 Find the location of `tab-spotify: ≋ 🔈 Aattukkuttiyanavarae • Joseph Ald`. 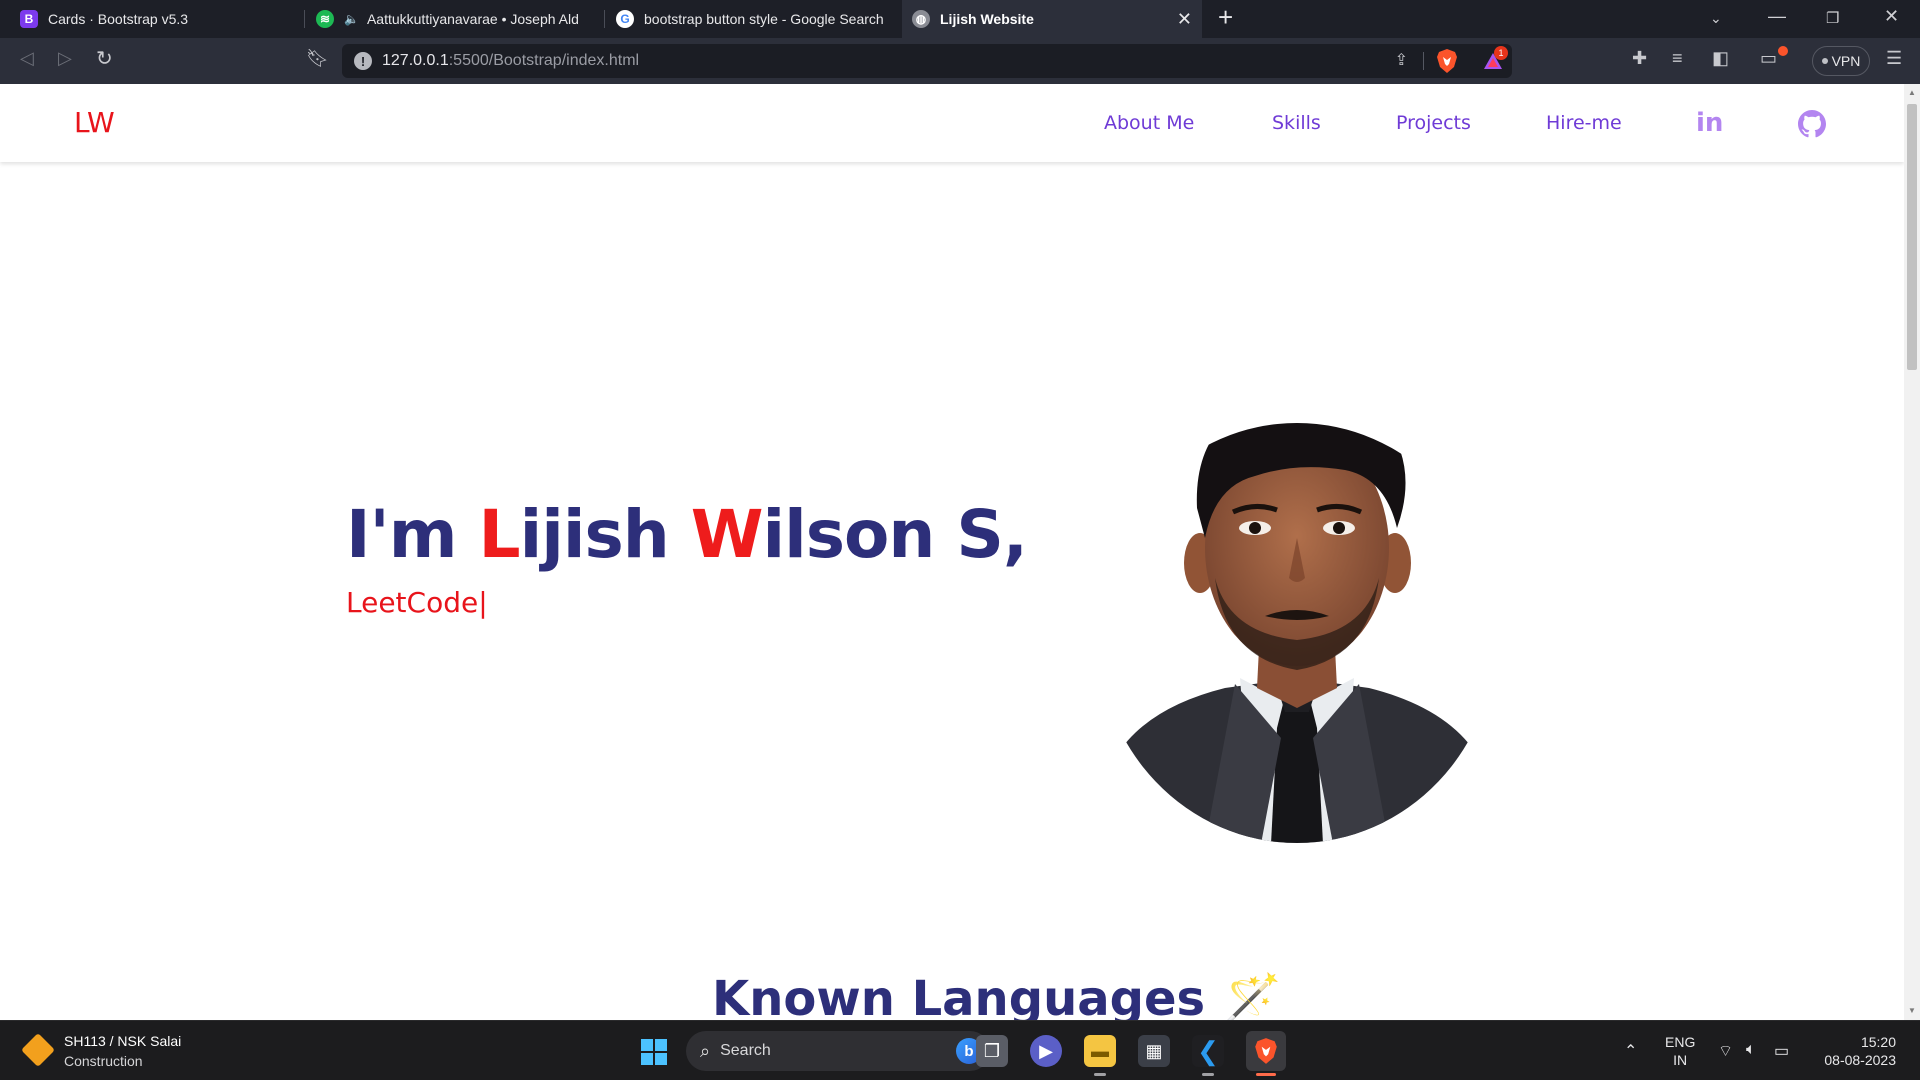

tab-spotify: ≋ 🔈 Aattukkuttiyanavarae • Joseph Ald is located at coordinates (455, 19).